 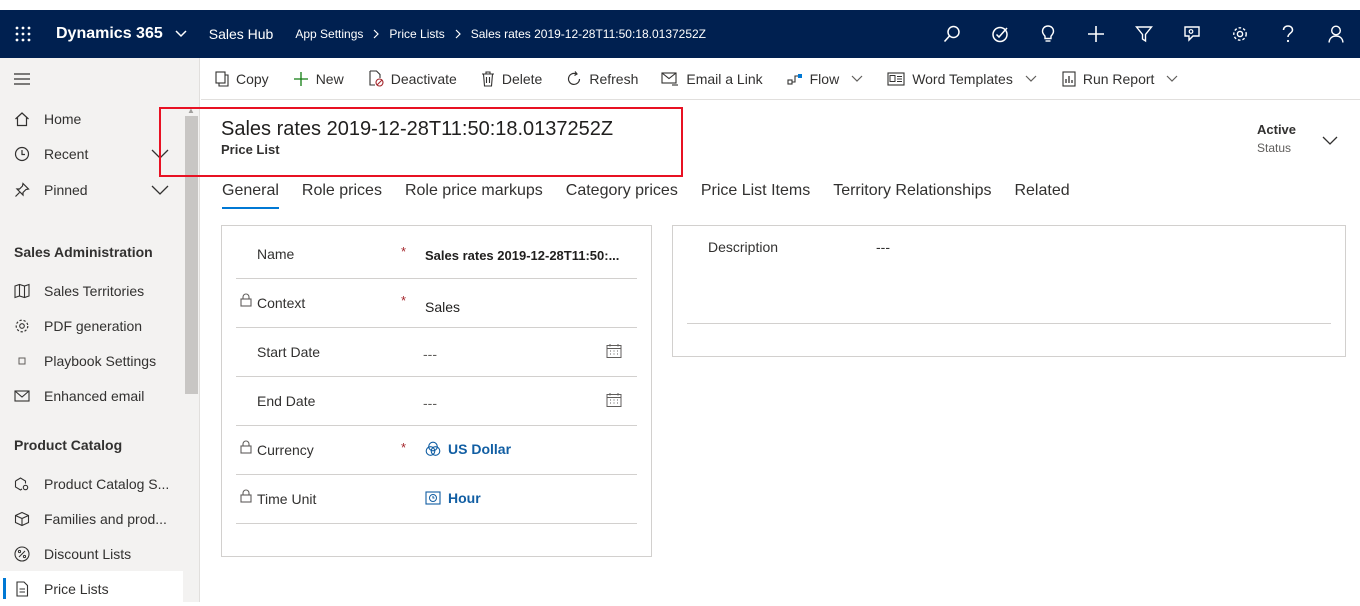 I want to click on sidebar-item-label: Enhanced email, so click(x=94, y=395).